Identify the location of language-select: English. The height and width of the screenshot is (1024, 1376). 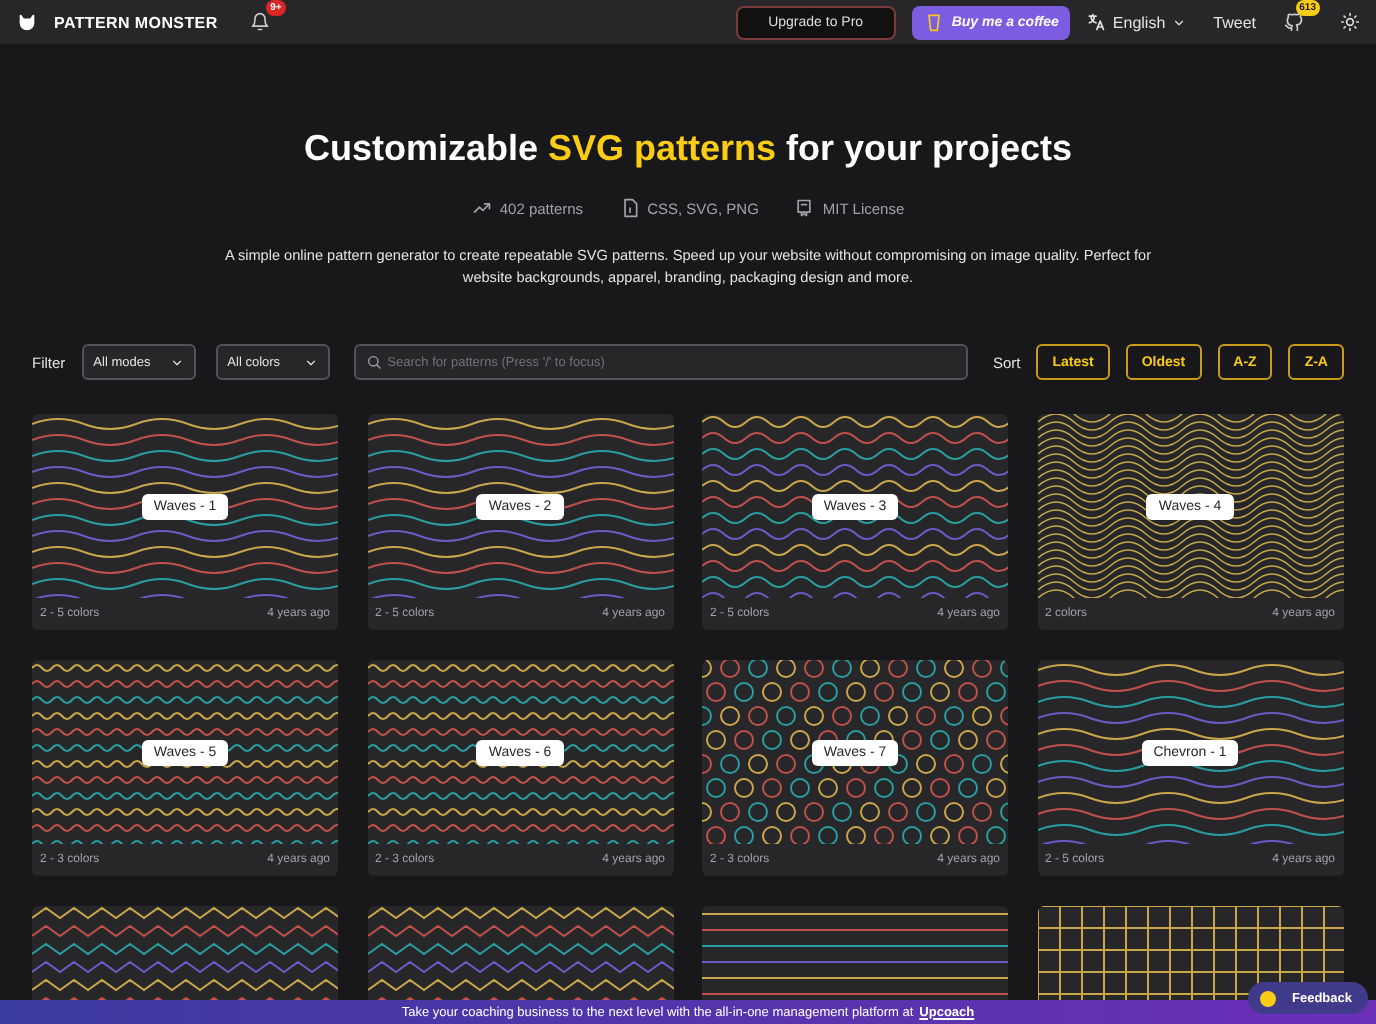
(1136, 22).